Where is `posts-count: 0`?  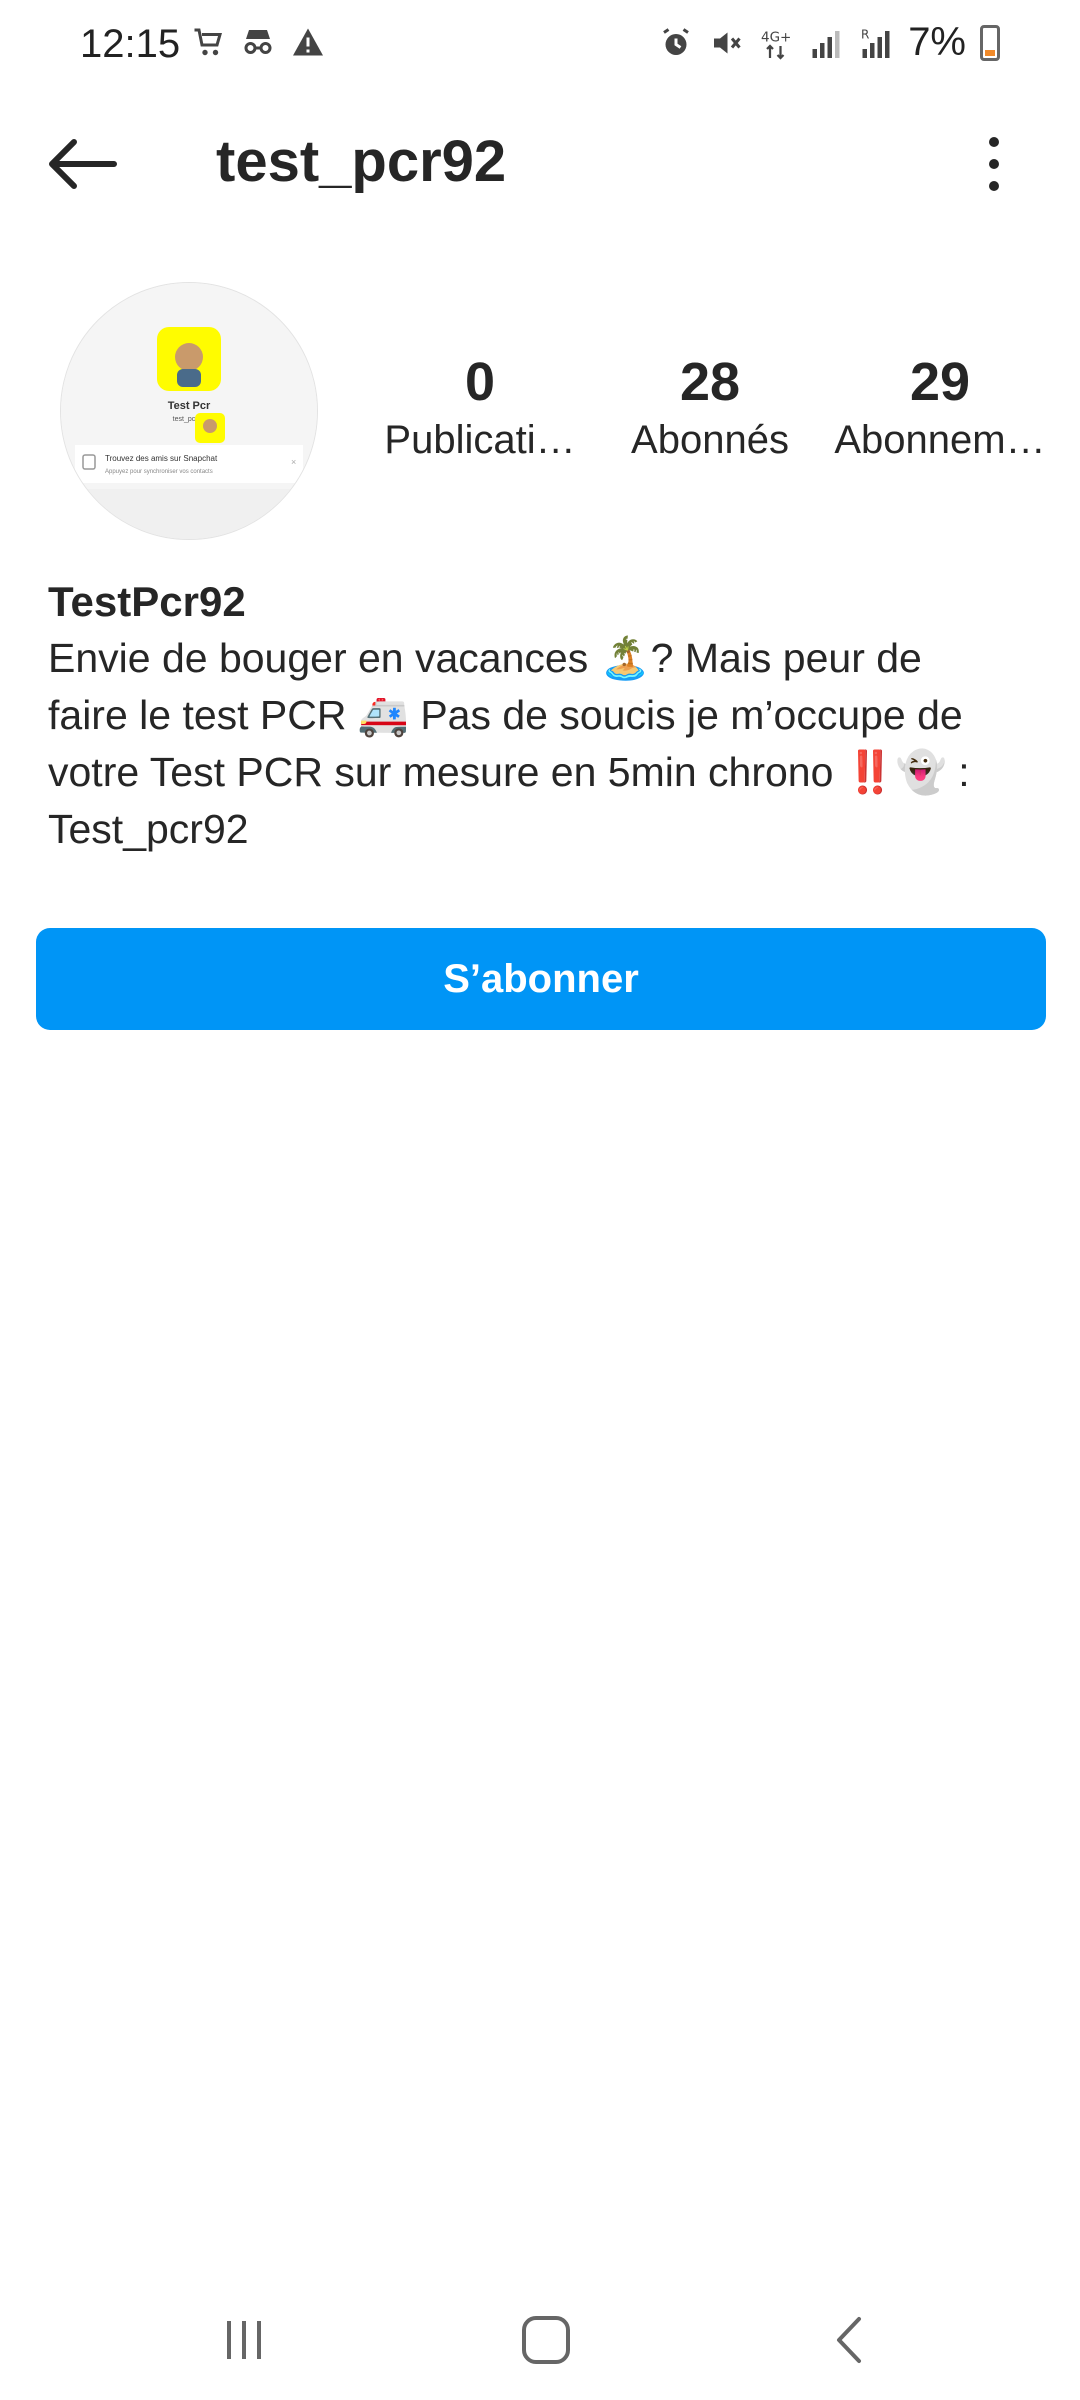 posts-count: 0 is located at coordinates (480, 382).